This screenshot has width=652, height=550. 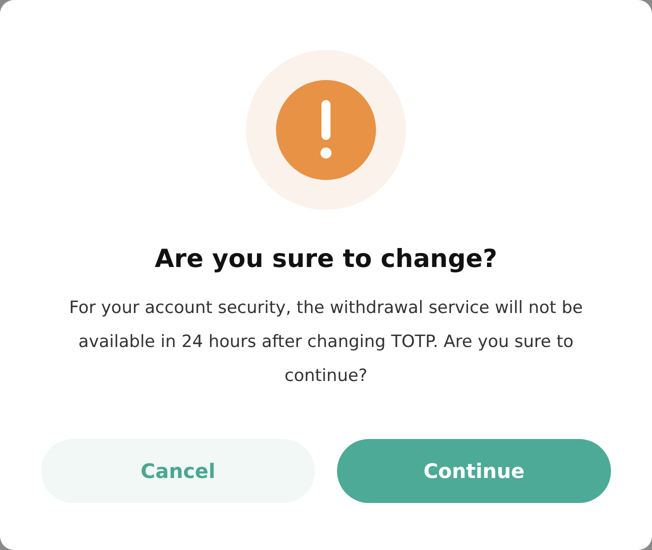 What do you see at coordinates (326, 342) in the screenshot?
I see `dialog-message: For your account security, the withdrawal service will not be available in 24 hours after changing TOTP. Are you sure to continue?` at bounding box center [326, 342].